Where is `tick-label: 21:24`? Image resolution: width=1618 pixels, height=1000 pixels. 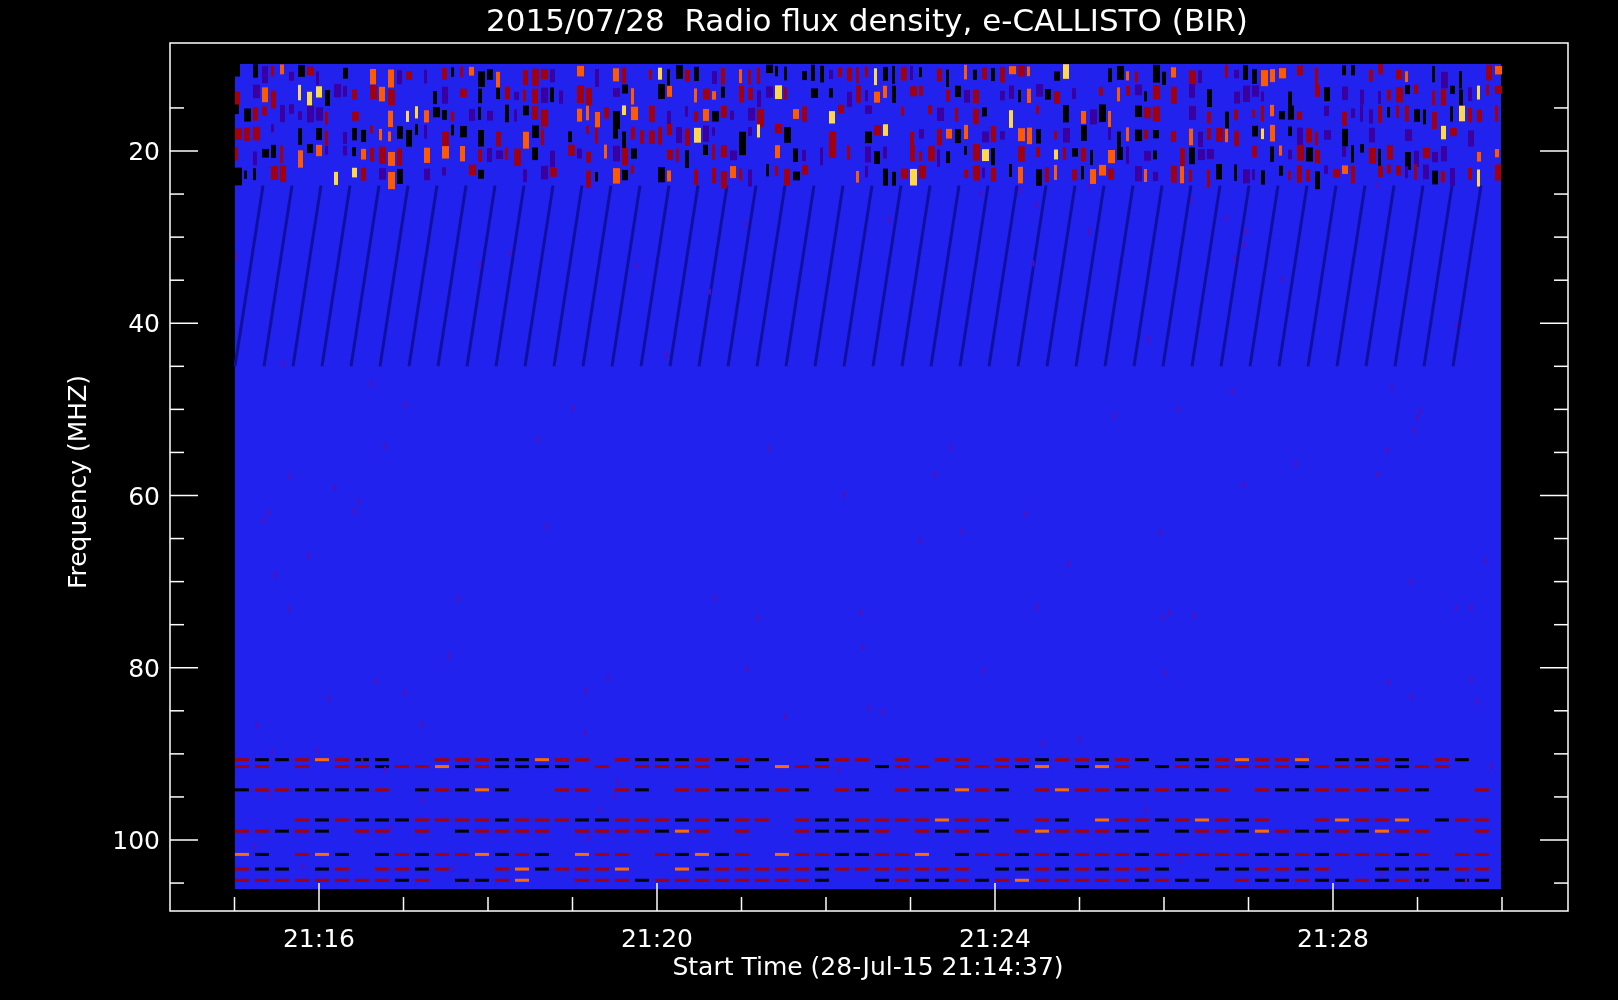 tick-label: 21:24 is located at coordinates (995, 938).